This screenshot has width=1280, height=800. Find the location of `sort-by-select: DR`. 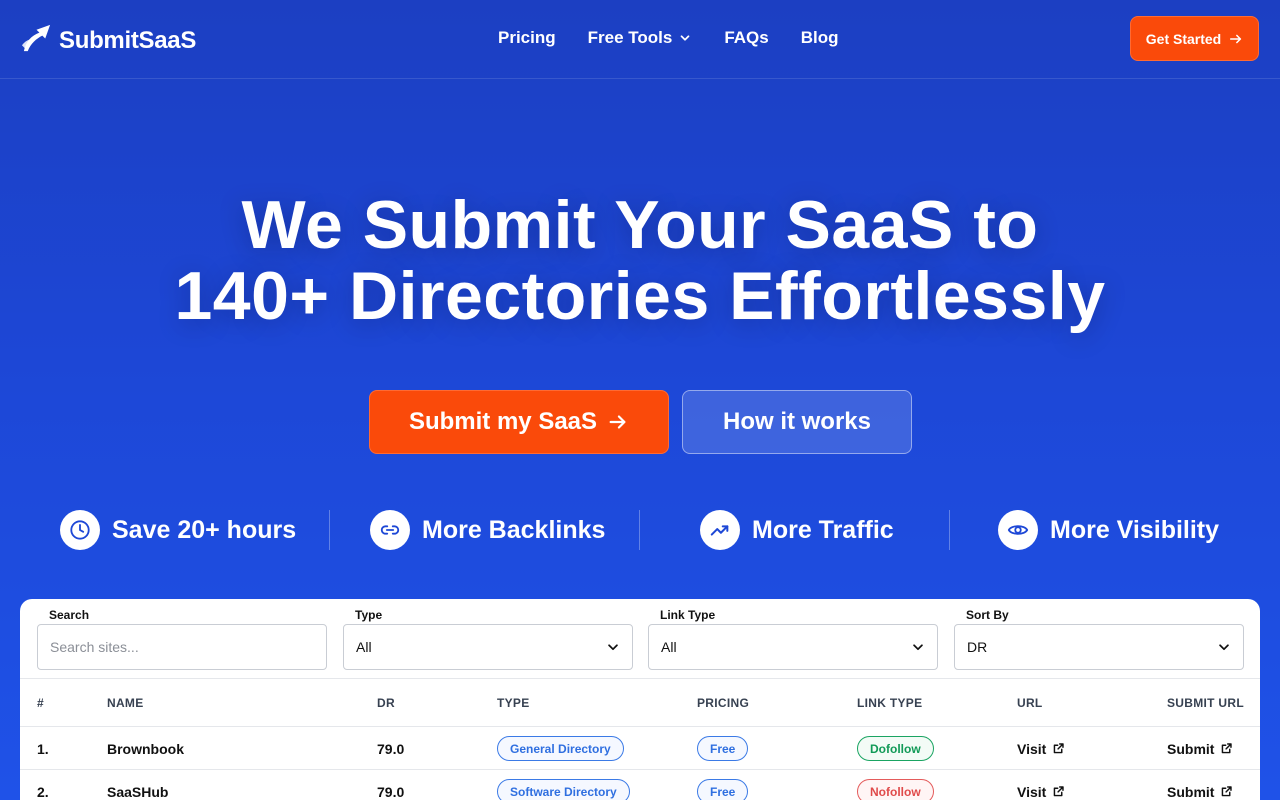

sort-by-select: DR is located at coordinates (1099, 647).